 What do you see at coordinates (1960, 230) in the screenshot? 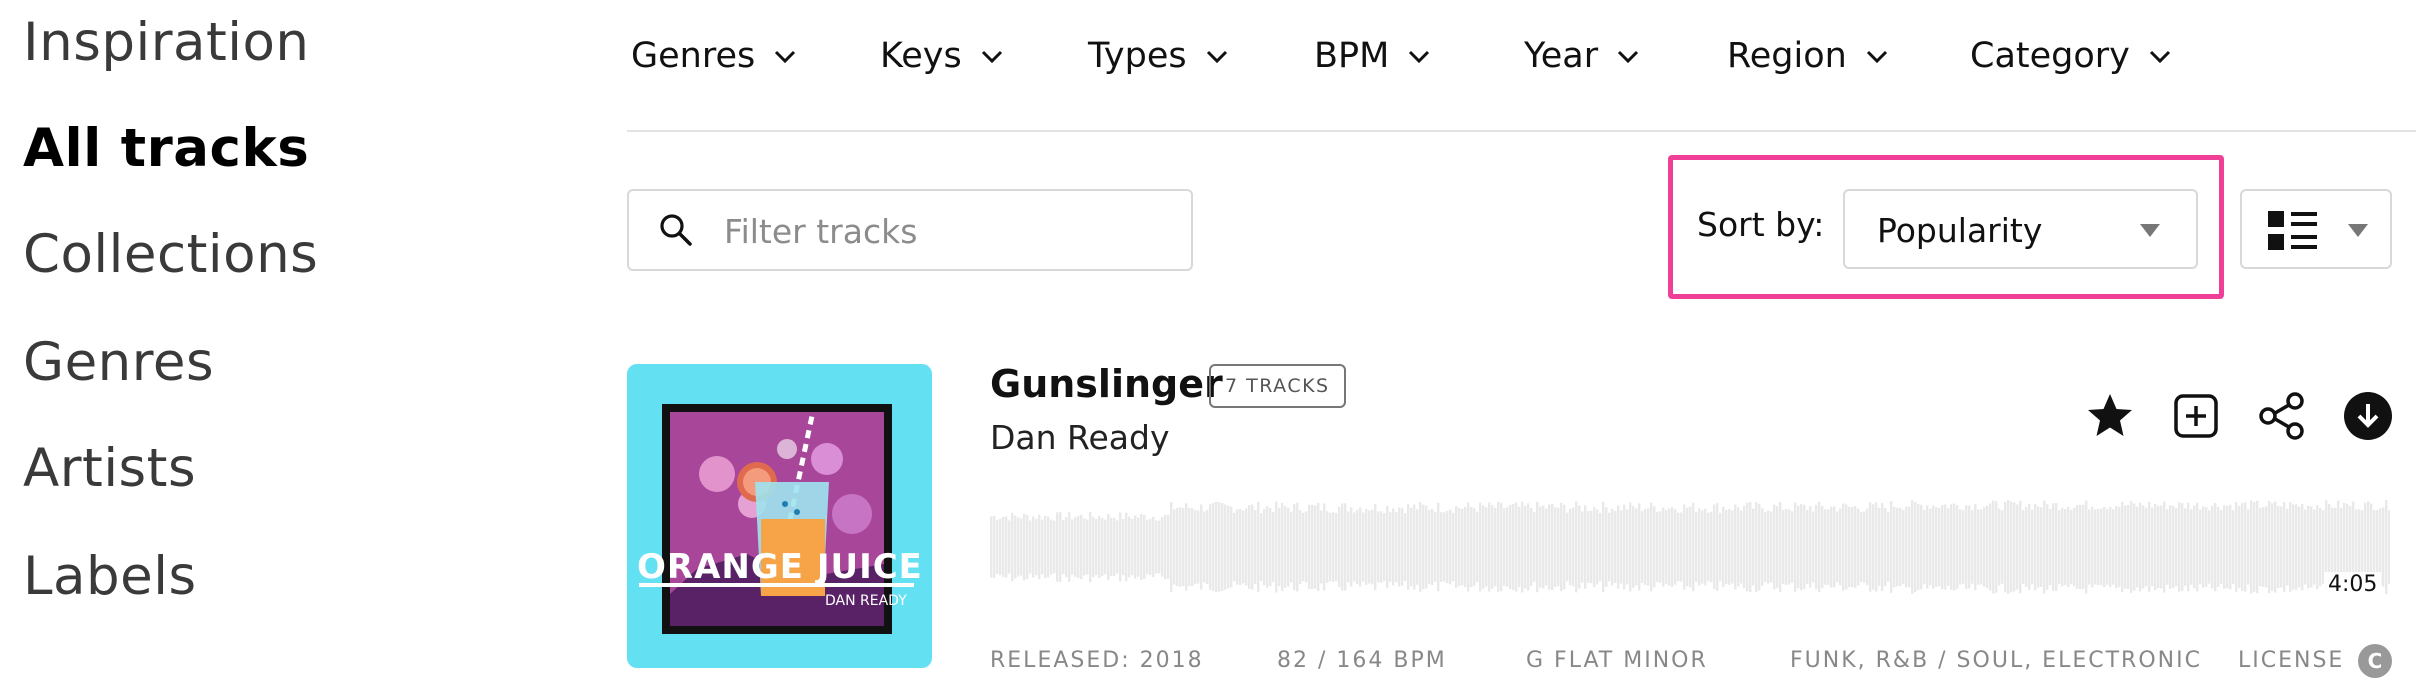
I see `sort-selected-value: Popularity` at bounding box center [1960, 230].